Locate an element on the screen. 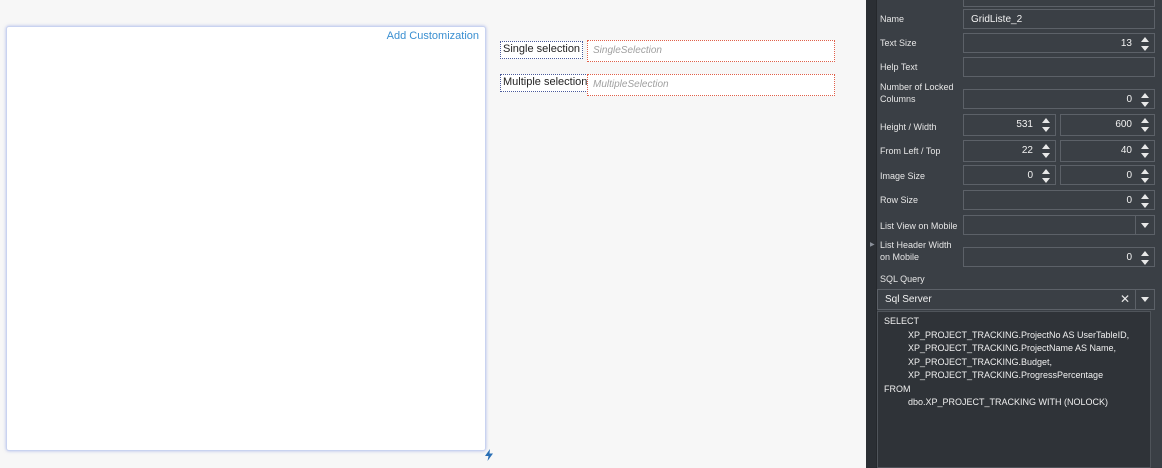 The width and height of the screenshot is (1162, 468). add-customization-link: Add Customization is located at coordinates (433, 36).